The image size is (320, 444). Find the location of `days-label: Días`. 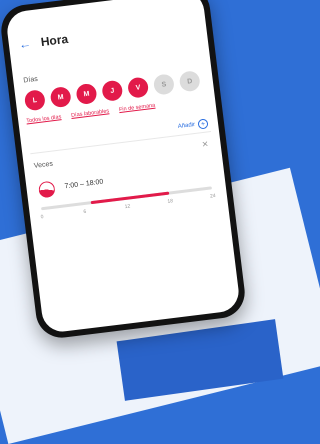

days-label: Días is located at coordinates (31, 80).